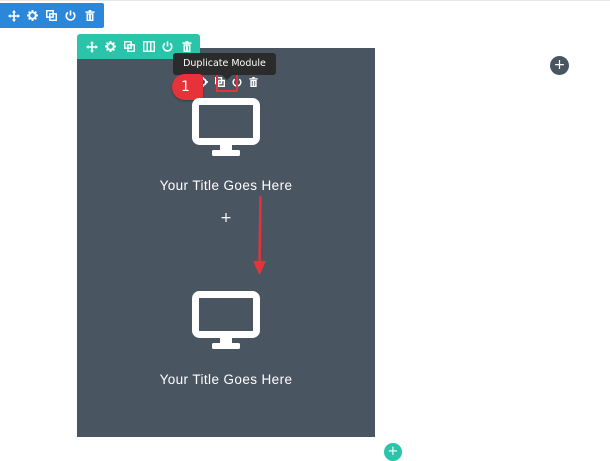 The width and height of the screenshot is (610, 461). What do you see at coordinates (148, 46) in the screenshot?
I see `columns-icon` at bounding box center [148, 46].